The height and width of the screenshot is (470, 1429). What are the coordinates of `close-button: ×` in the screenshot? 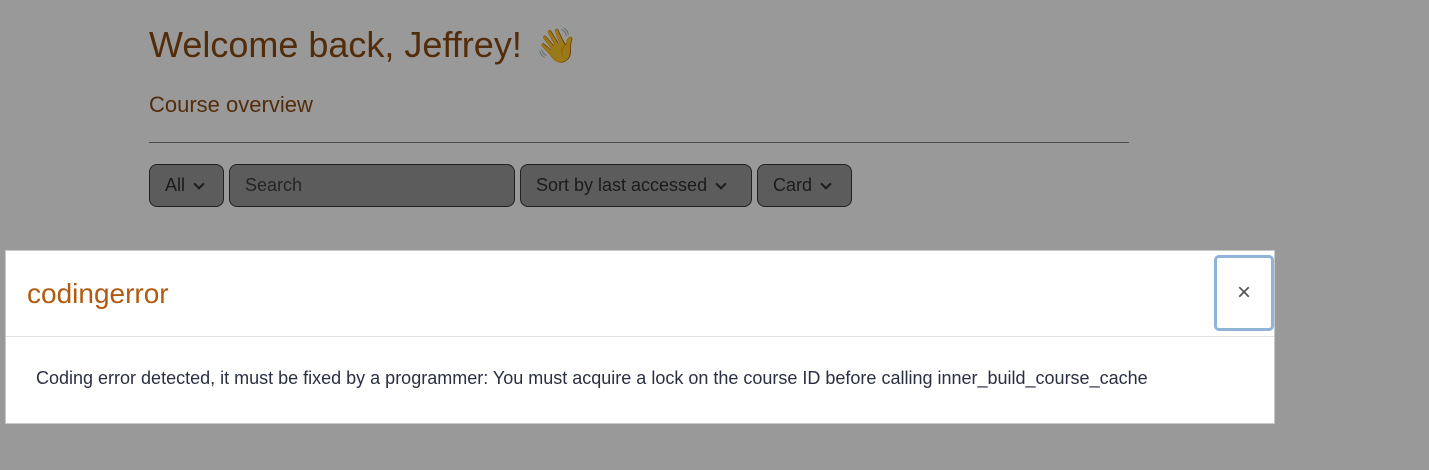 It's located at (1244, 293).